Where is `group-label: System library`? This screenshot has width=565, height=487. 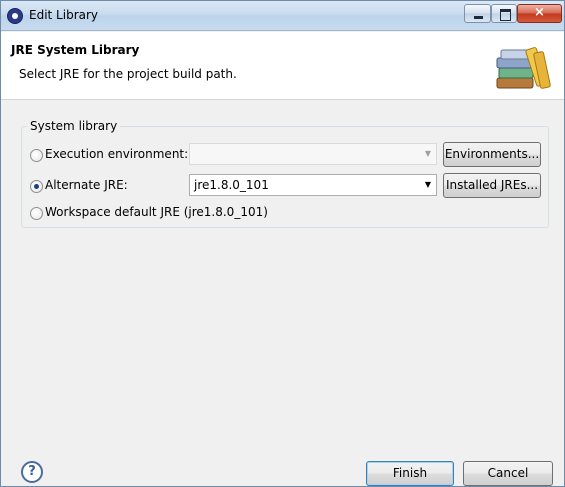
group-label: System library is located at coordinates (74, 126).